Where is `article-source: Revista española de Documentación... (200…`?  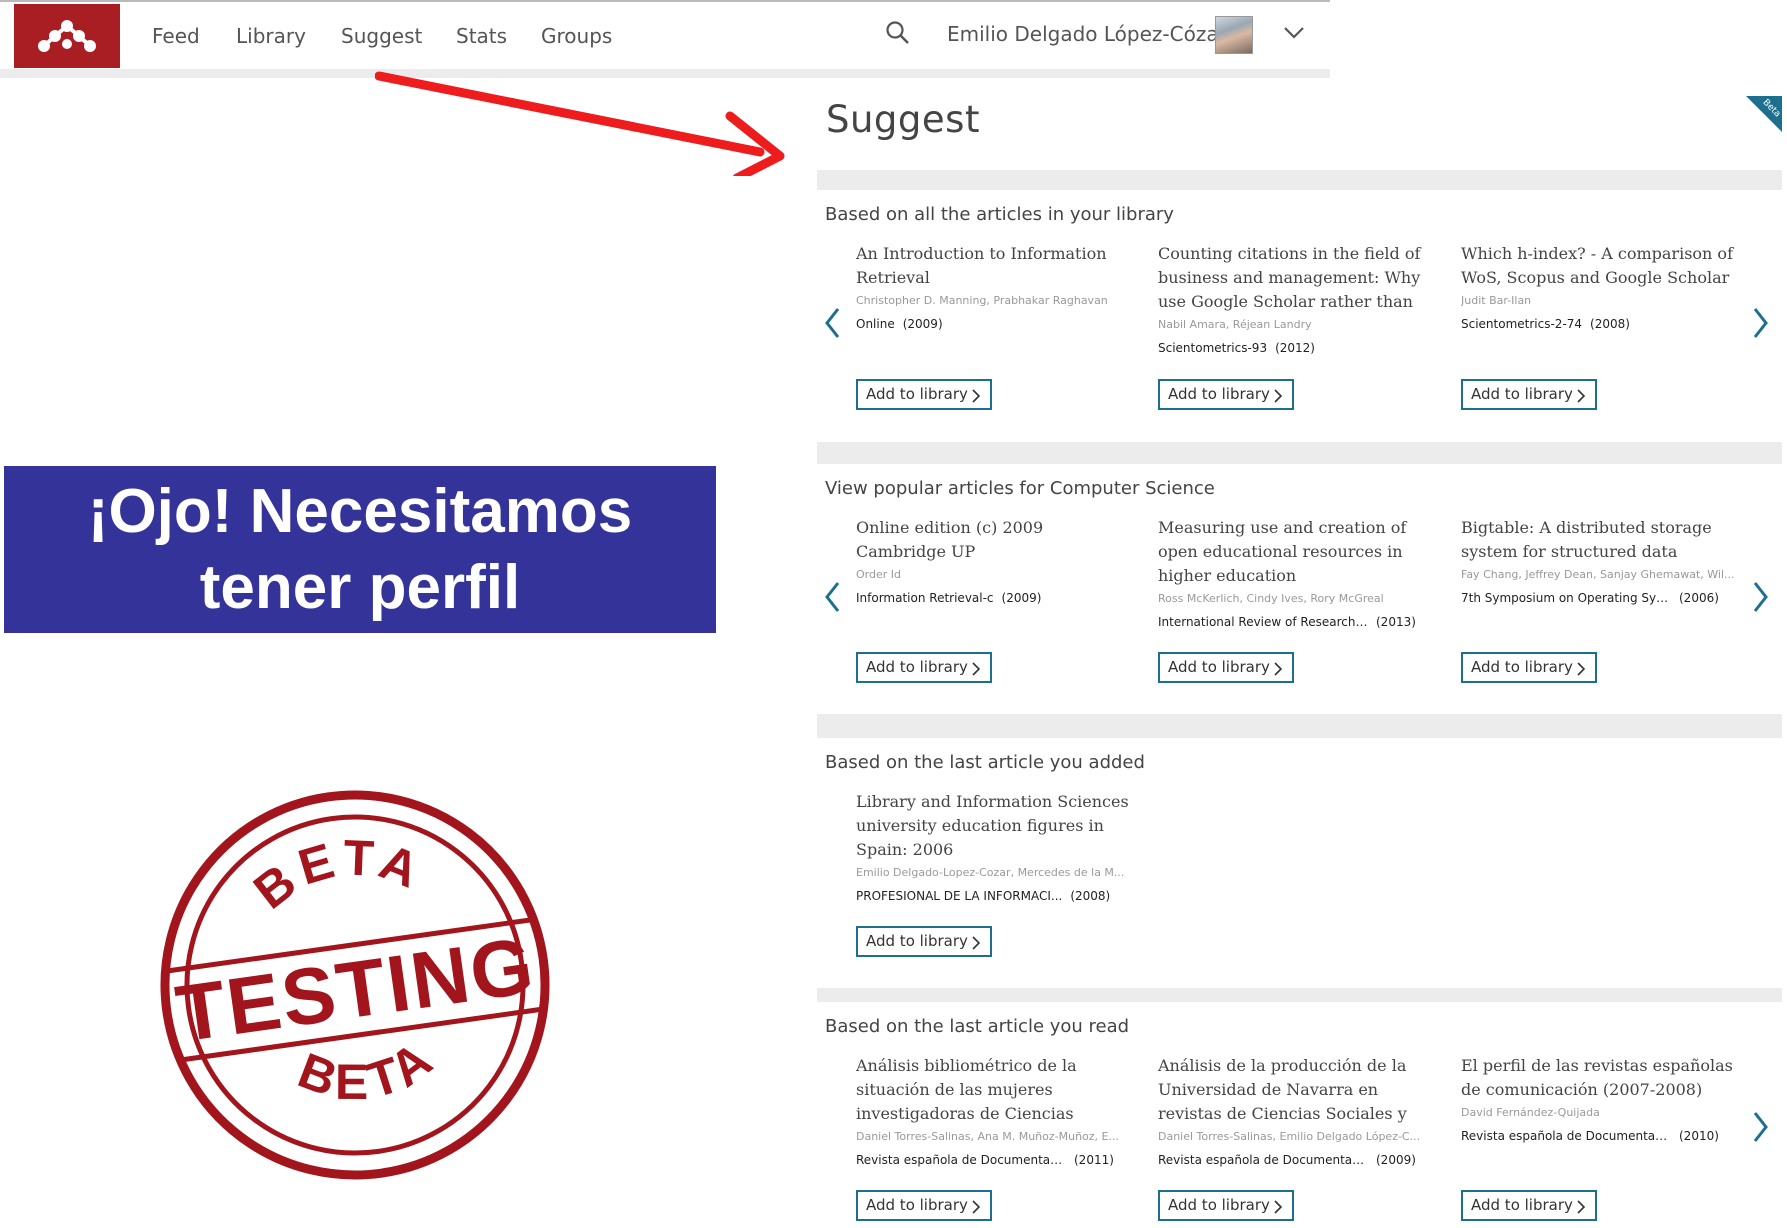
article-source: Revista española de Documentación... (200… is located at coordinates (1287, 1160).